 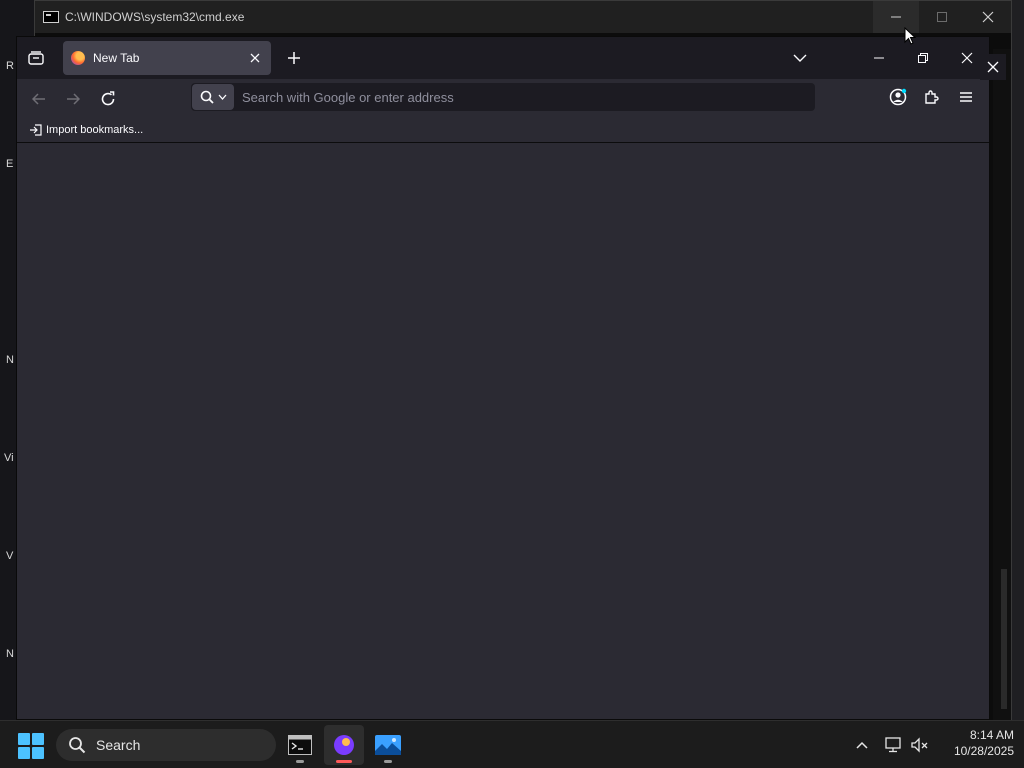 I want to click on cmd-close-button, so click(x=988, y=17).